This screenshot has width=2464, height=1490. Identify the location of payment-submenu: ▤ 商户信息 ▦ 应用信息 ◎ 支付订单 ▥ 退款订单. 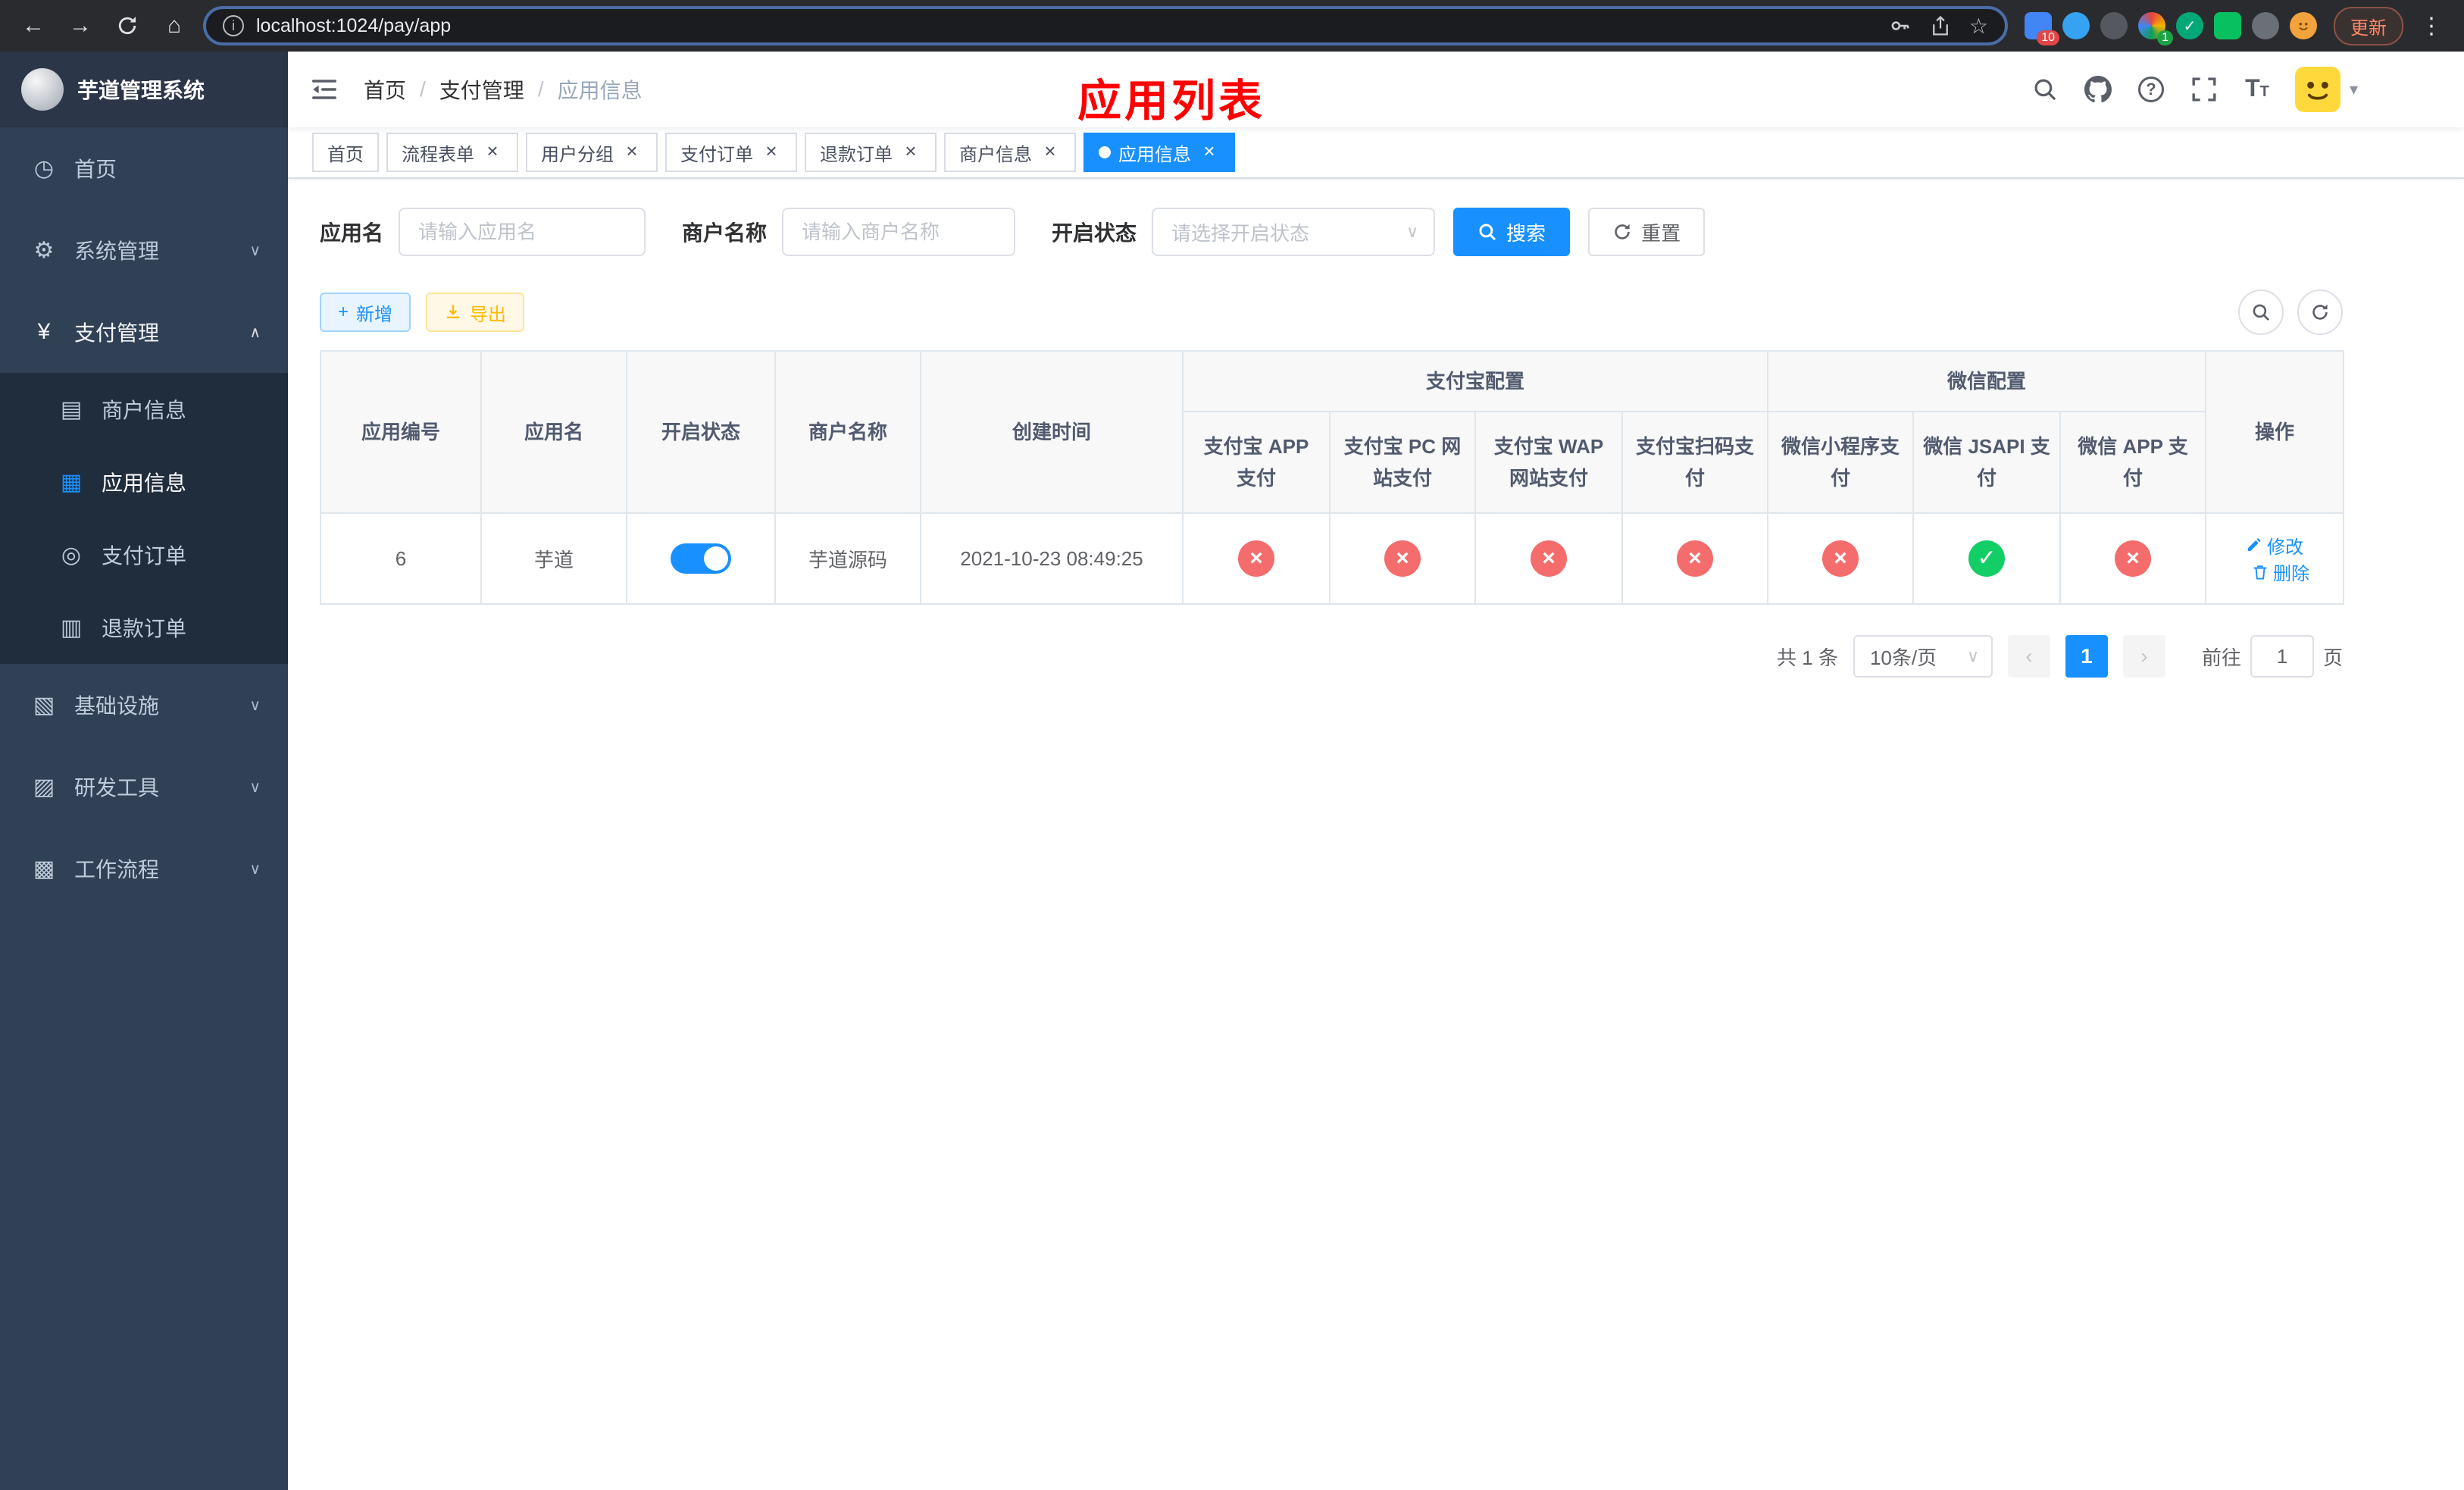
(144, 518).